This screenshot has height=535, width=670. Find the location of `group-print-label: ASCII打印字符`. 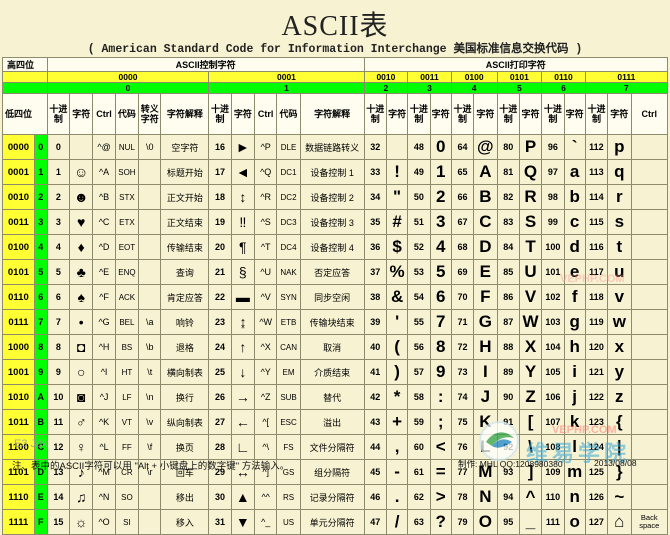

group-print-label: ASCII打印字符 is located at coordinates (516, 64).